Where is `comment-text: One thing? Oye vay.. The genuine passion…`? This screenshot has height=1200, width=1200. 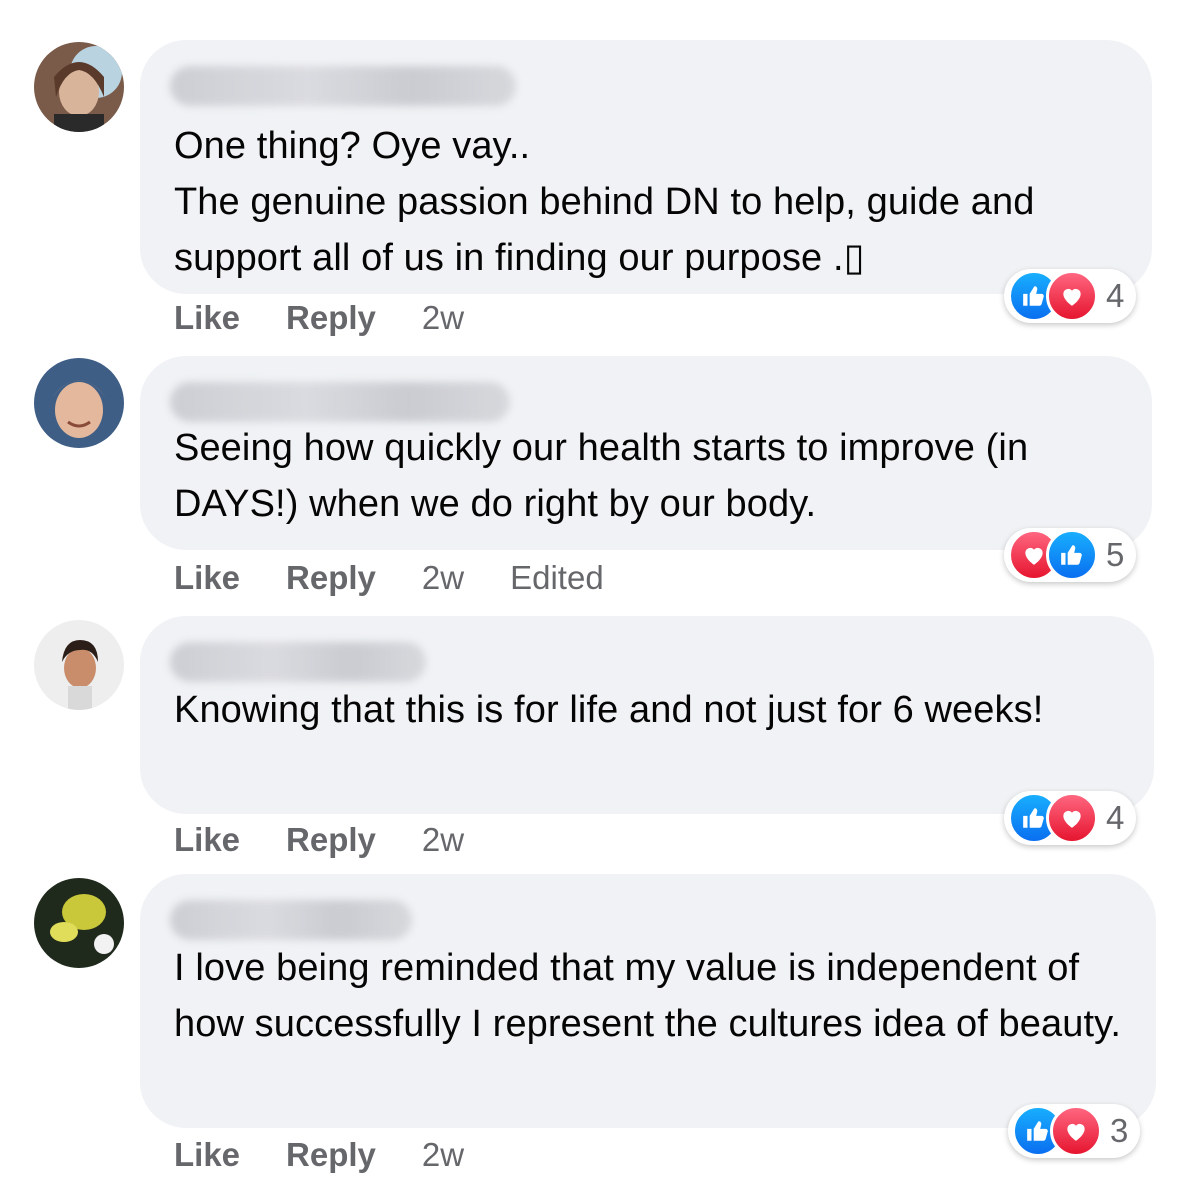 comment-text: One thing? Oye vay.. The genuine passion… is located at coordinates (604, 202).